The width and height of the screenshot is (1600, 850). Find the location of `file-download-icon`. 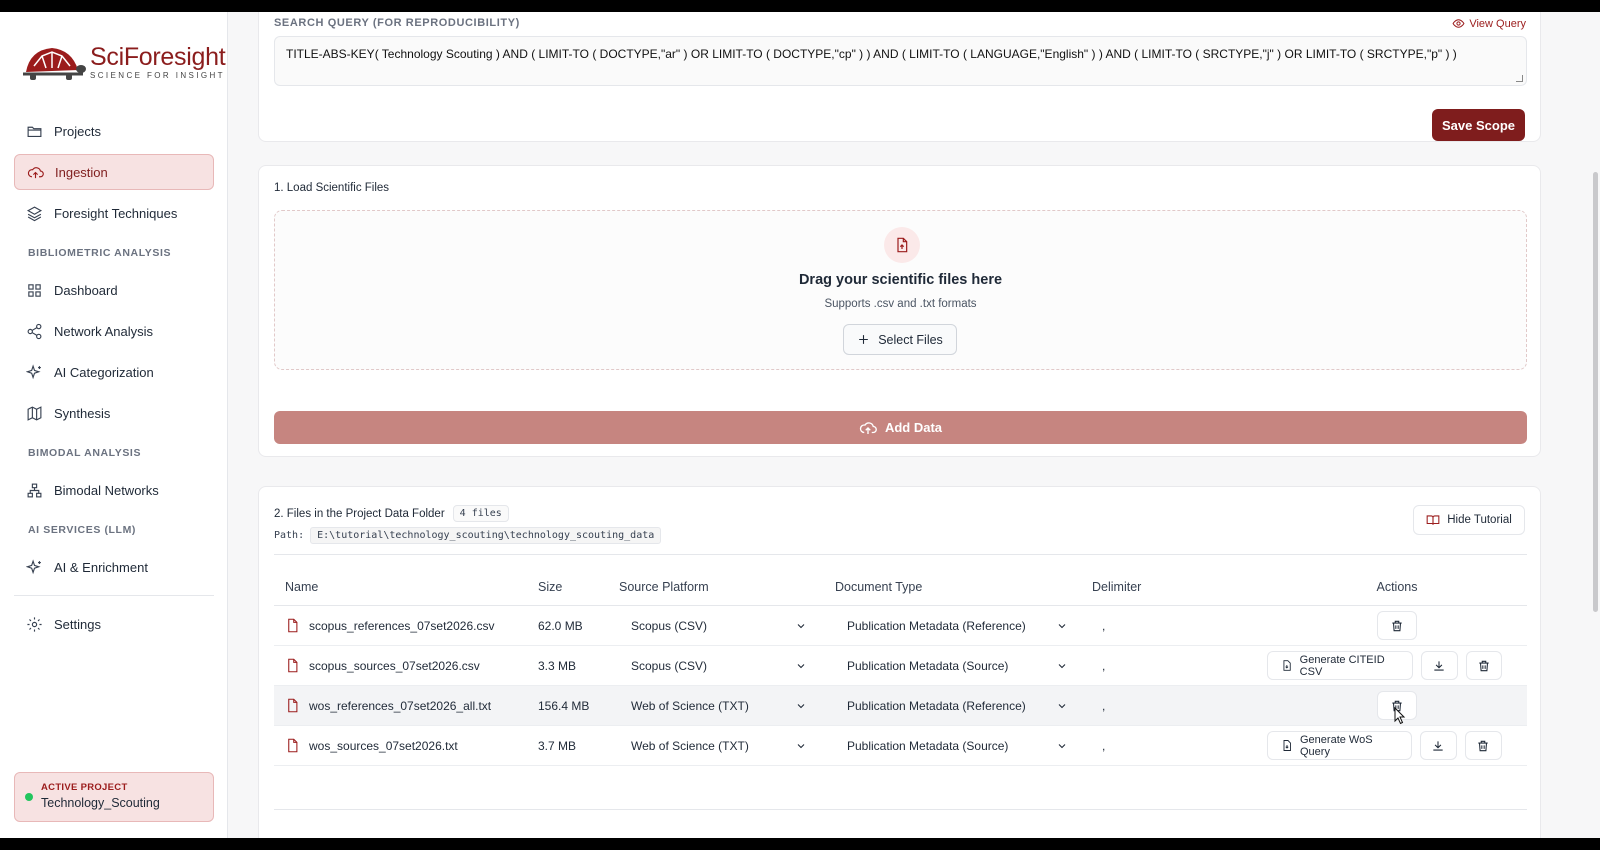

file-download-icon is located at coordinates (1287, 745).